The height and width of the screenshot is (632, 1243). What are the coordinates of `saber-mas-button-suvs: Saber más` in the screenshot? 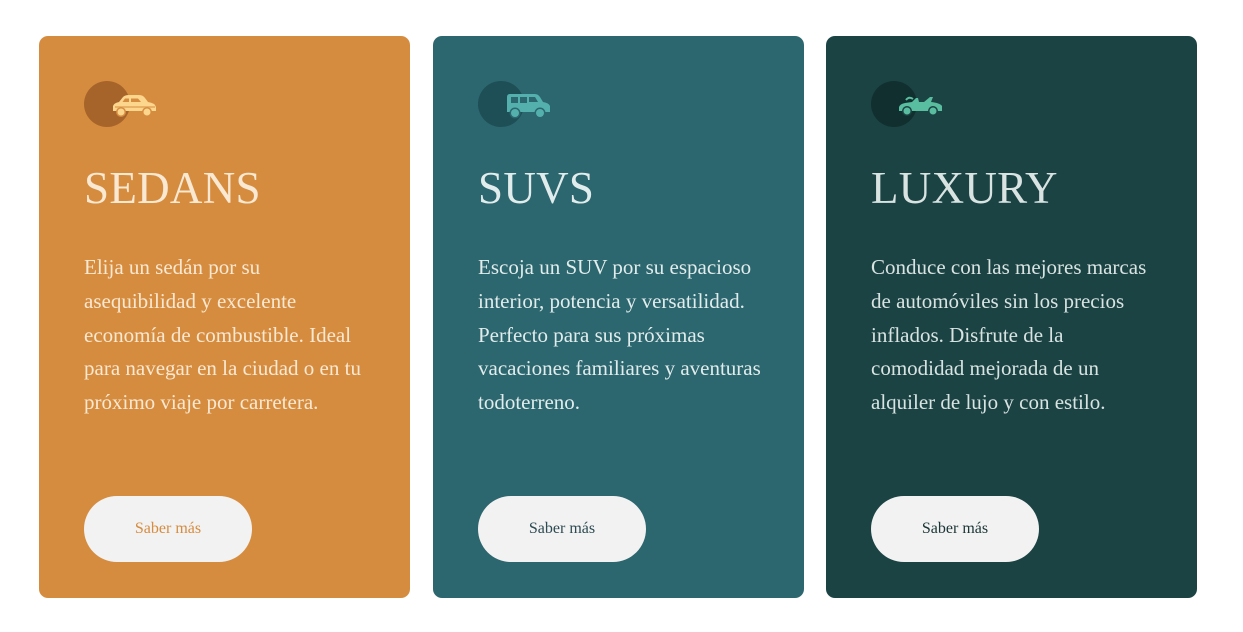 It's located at (562, 529).